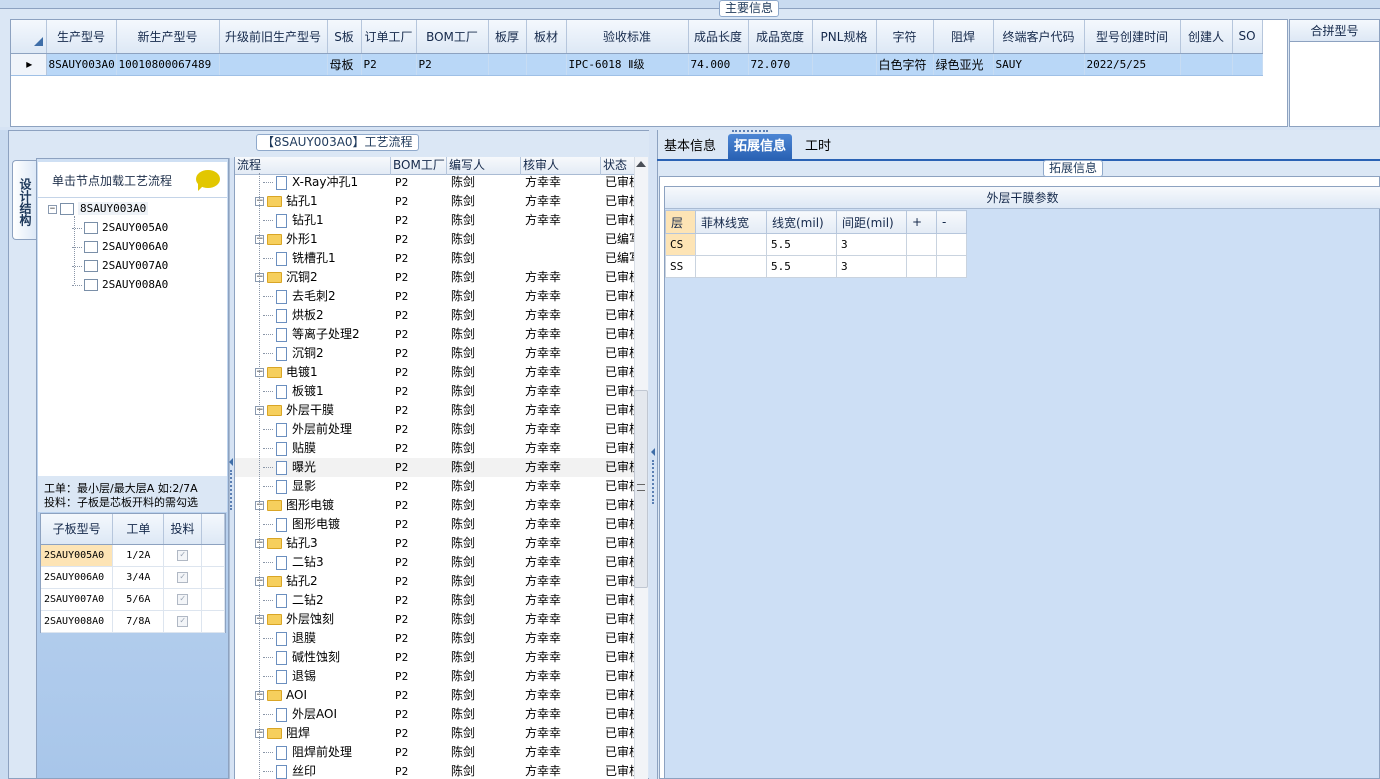 The width and height of the screenshot is (1380, 779). What do you see at coordinates (921, 222) in the screenshot?
I see `add-row-button: +` at bounding box center [921, 222].